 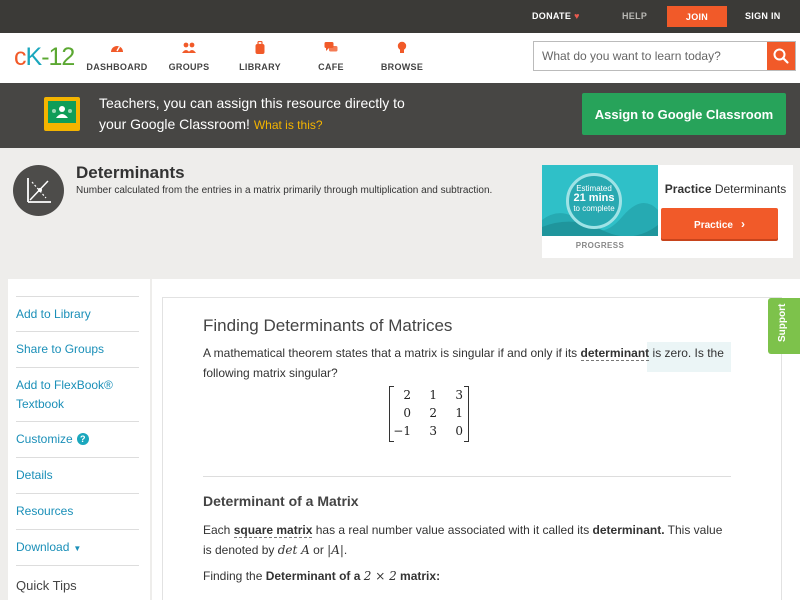 What do you see at coordinates (331, 47) in the screenshot?
I see `chat-icon` at bounding box center [331, 47].